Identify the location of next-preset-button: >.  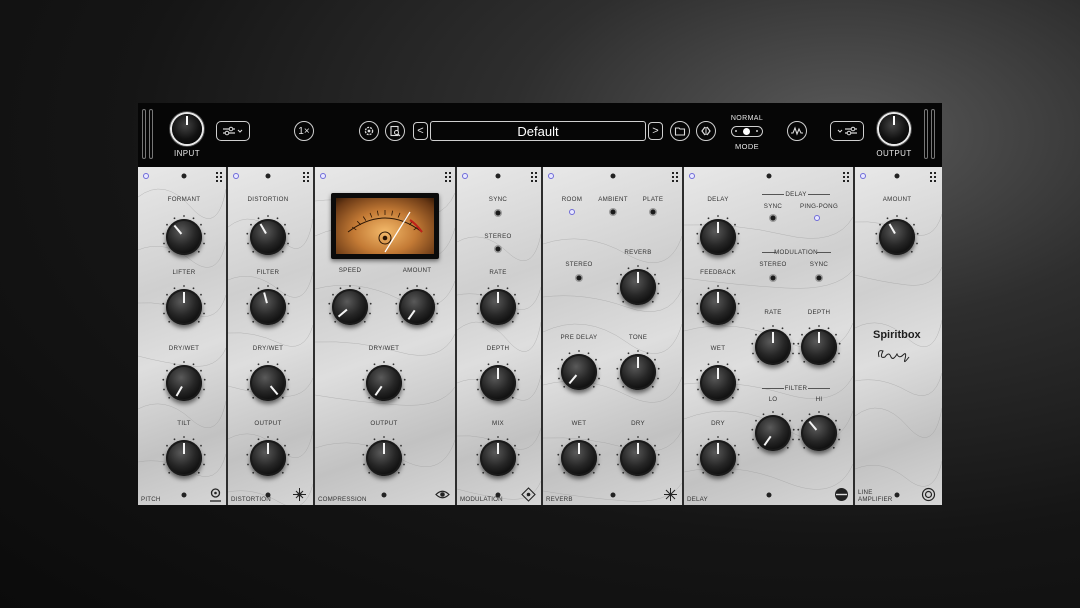
(655, 131).